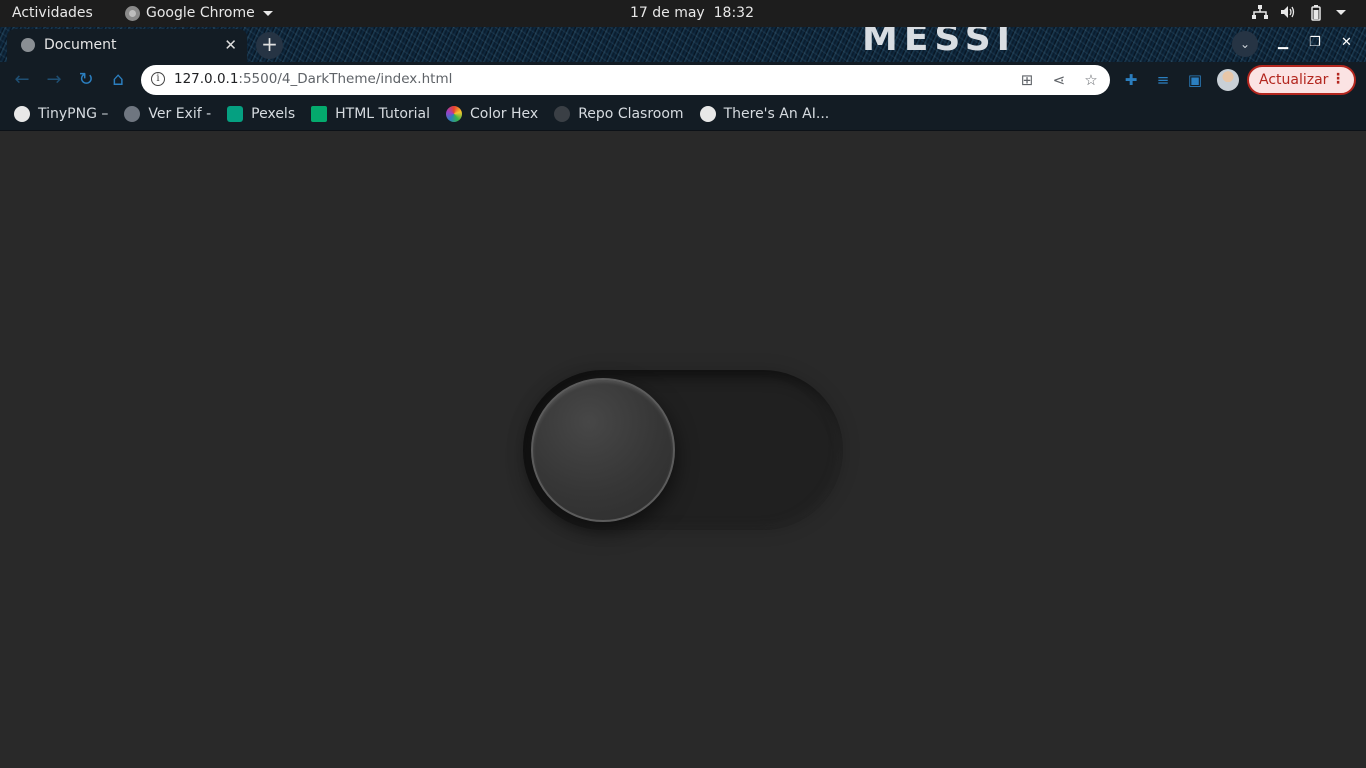  What do you see at coordinates (180, 114) in the screenshot?
I see `bookmark-label: Ver Exif -` at bounding box center [180, 114].